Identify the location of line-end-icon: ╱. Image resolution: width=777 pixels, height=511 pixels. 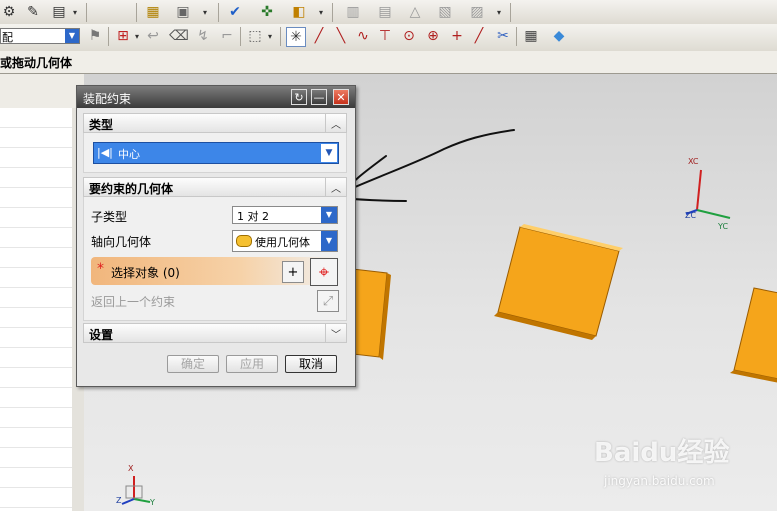
(479, 36).